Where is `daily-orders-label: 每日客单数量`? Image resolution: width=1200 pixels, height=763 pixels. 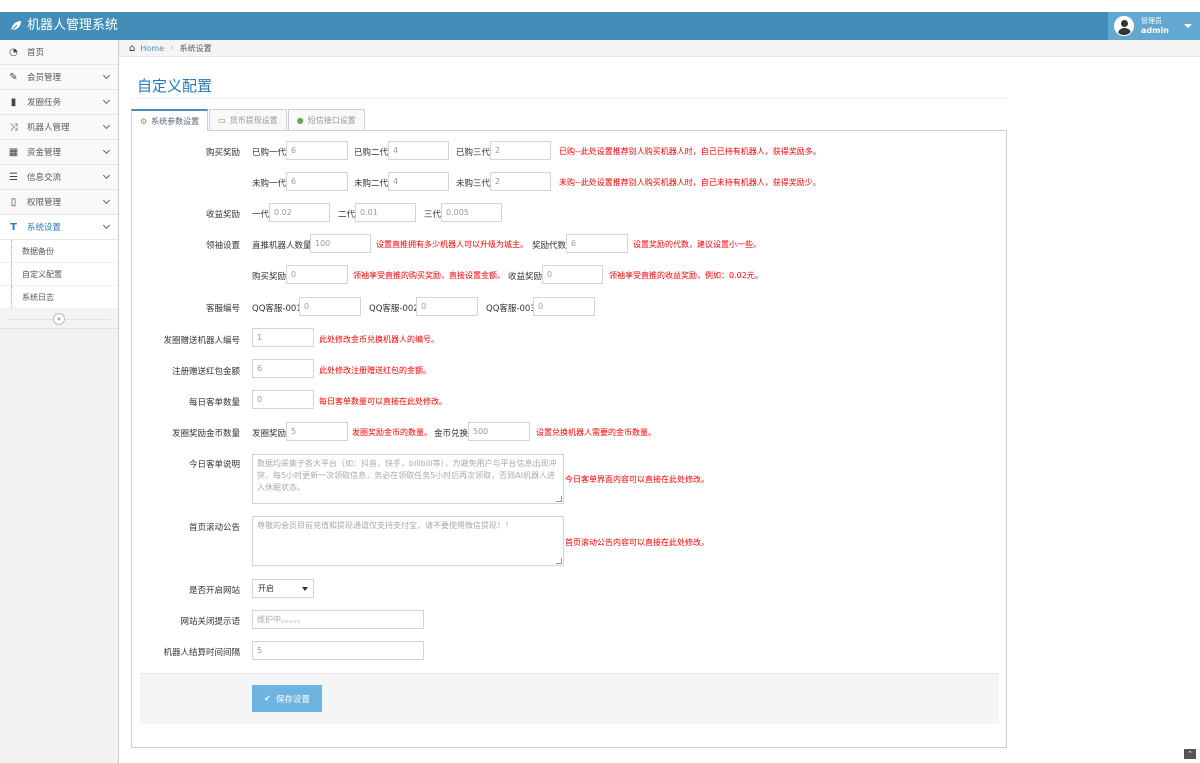 daily-orders-label: 每日客单数量 is located at coordinates (214, 403).